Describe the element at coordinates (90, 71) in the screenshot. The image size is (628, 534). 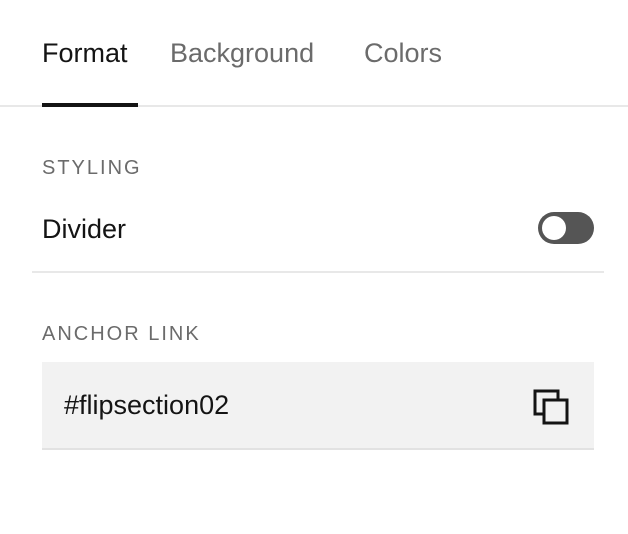
I see `tab-format: Format` at that location.